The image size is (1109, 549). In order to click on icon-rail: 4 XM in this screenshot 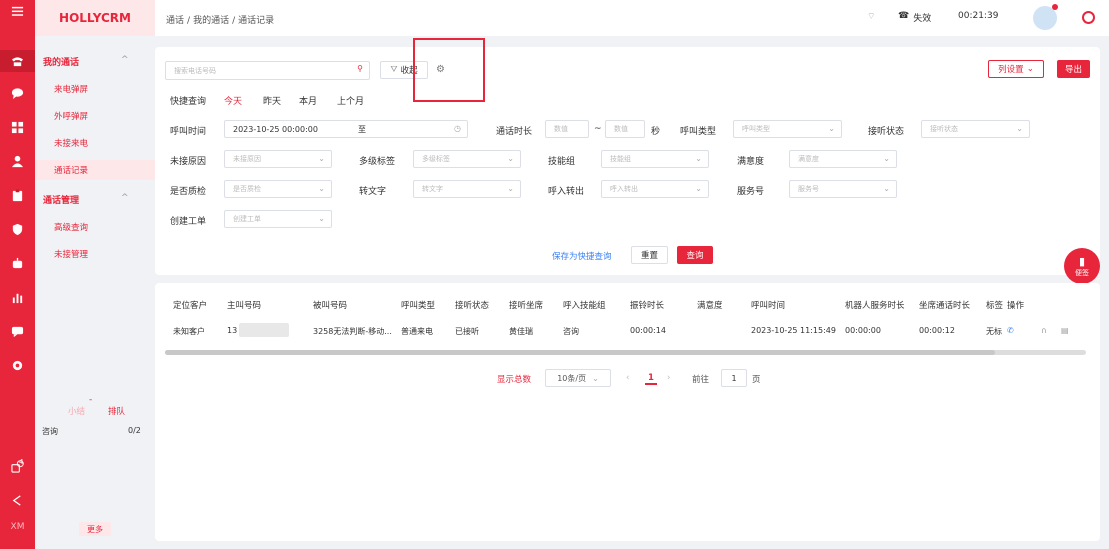, I will do `click(17, 274)`.